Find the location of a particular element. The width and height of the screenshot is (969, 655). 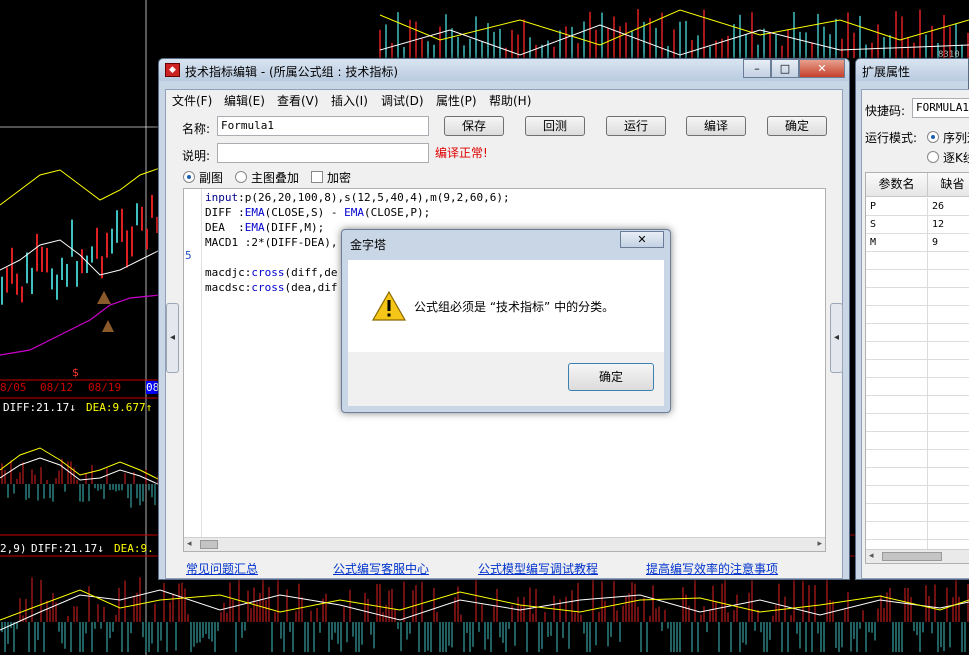

param-default-header: 缺省 is located at coordinates (948, 185).